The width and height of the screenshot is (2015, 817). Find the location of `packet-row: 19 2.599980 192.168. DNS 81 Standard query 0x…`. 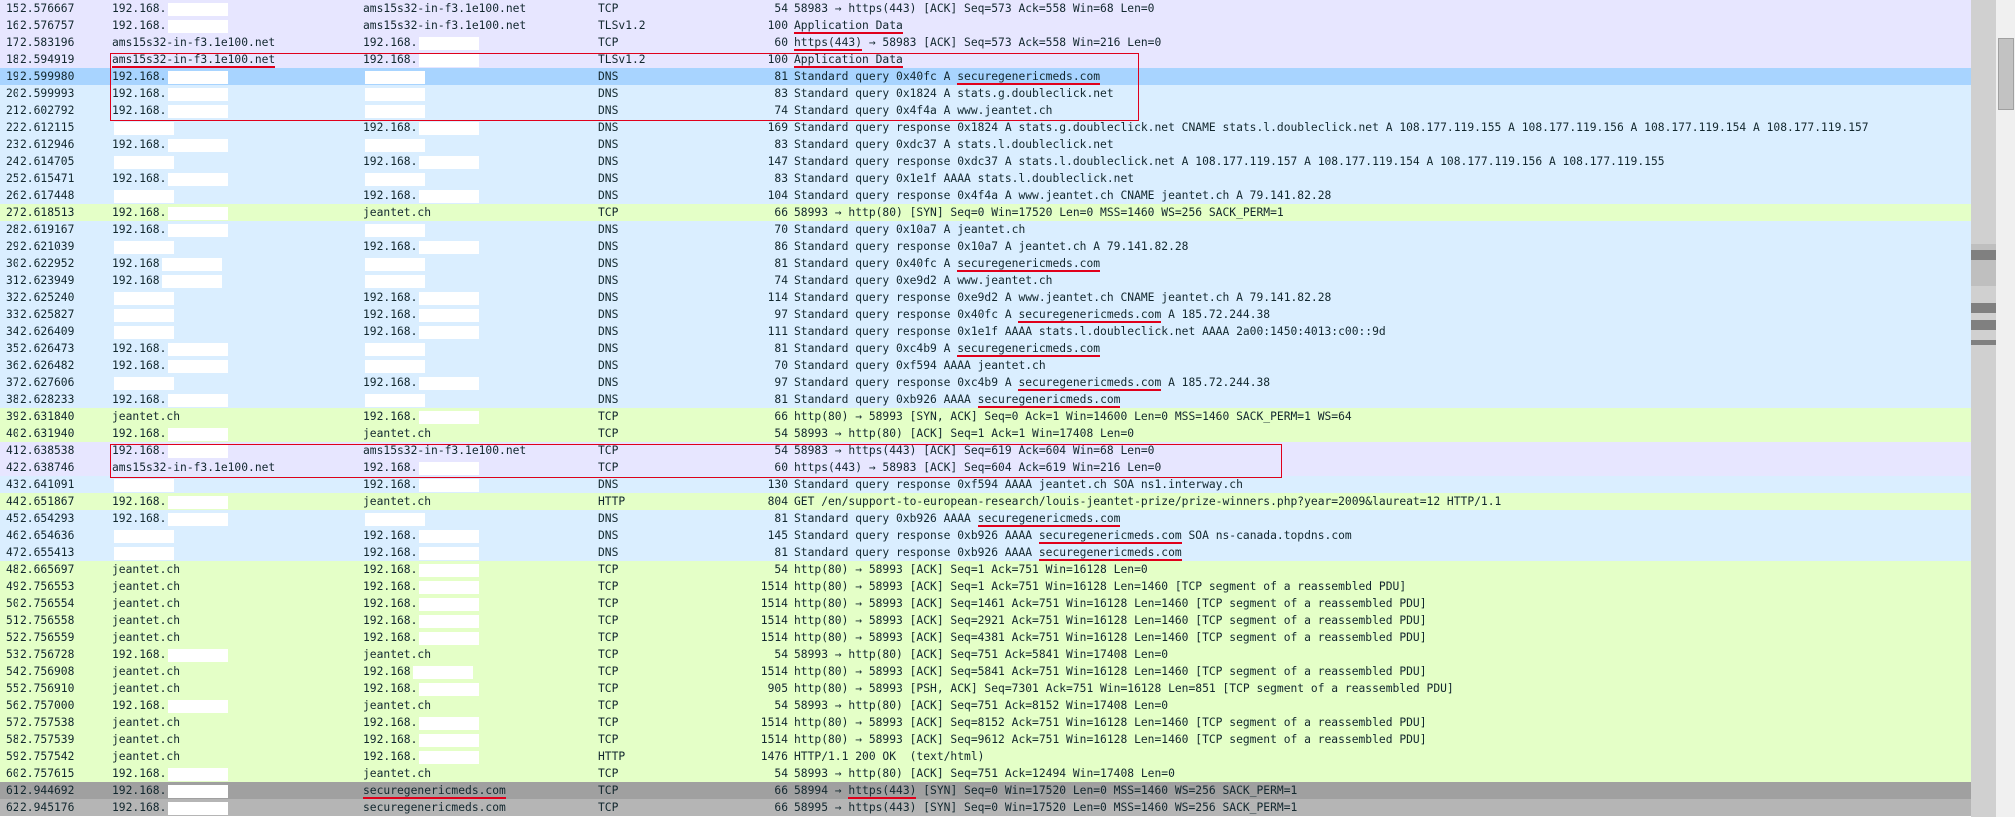

packet-row: 19 2.599980 192.168. DNS 81 Standard query 0x… is located at coordinates (985, 76).